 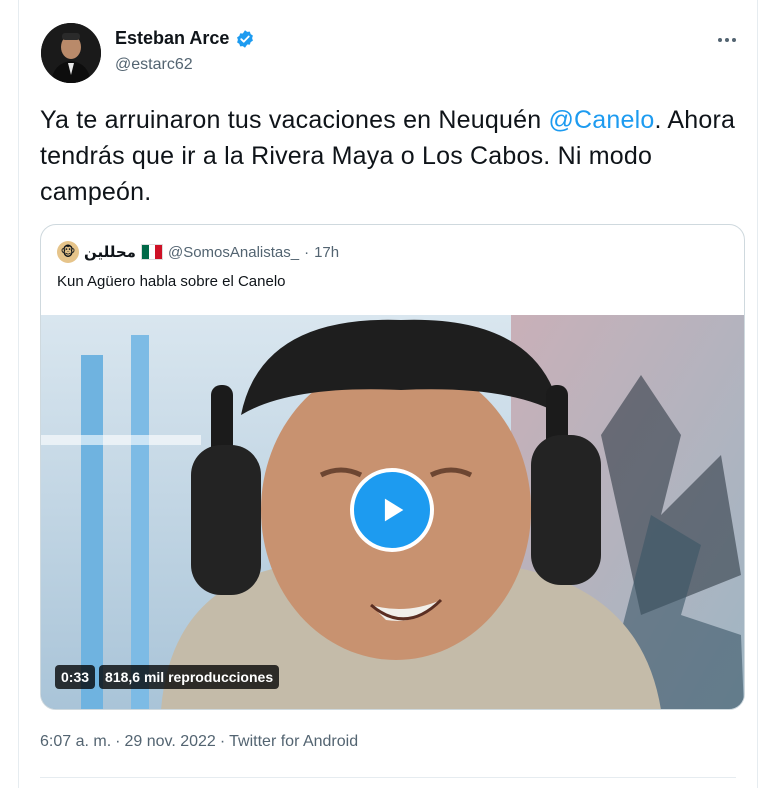 What do you see at coordinates (233, 252) in the screenshot?
I see `quote-author-handle: @SomosAnalistas_` at bounding box center [233, 252].